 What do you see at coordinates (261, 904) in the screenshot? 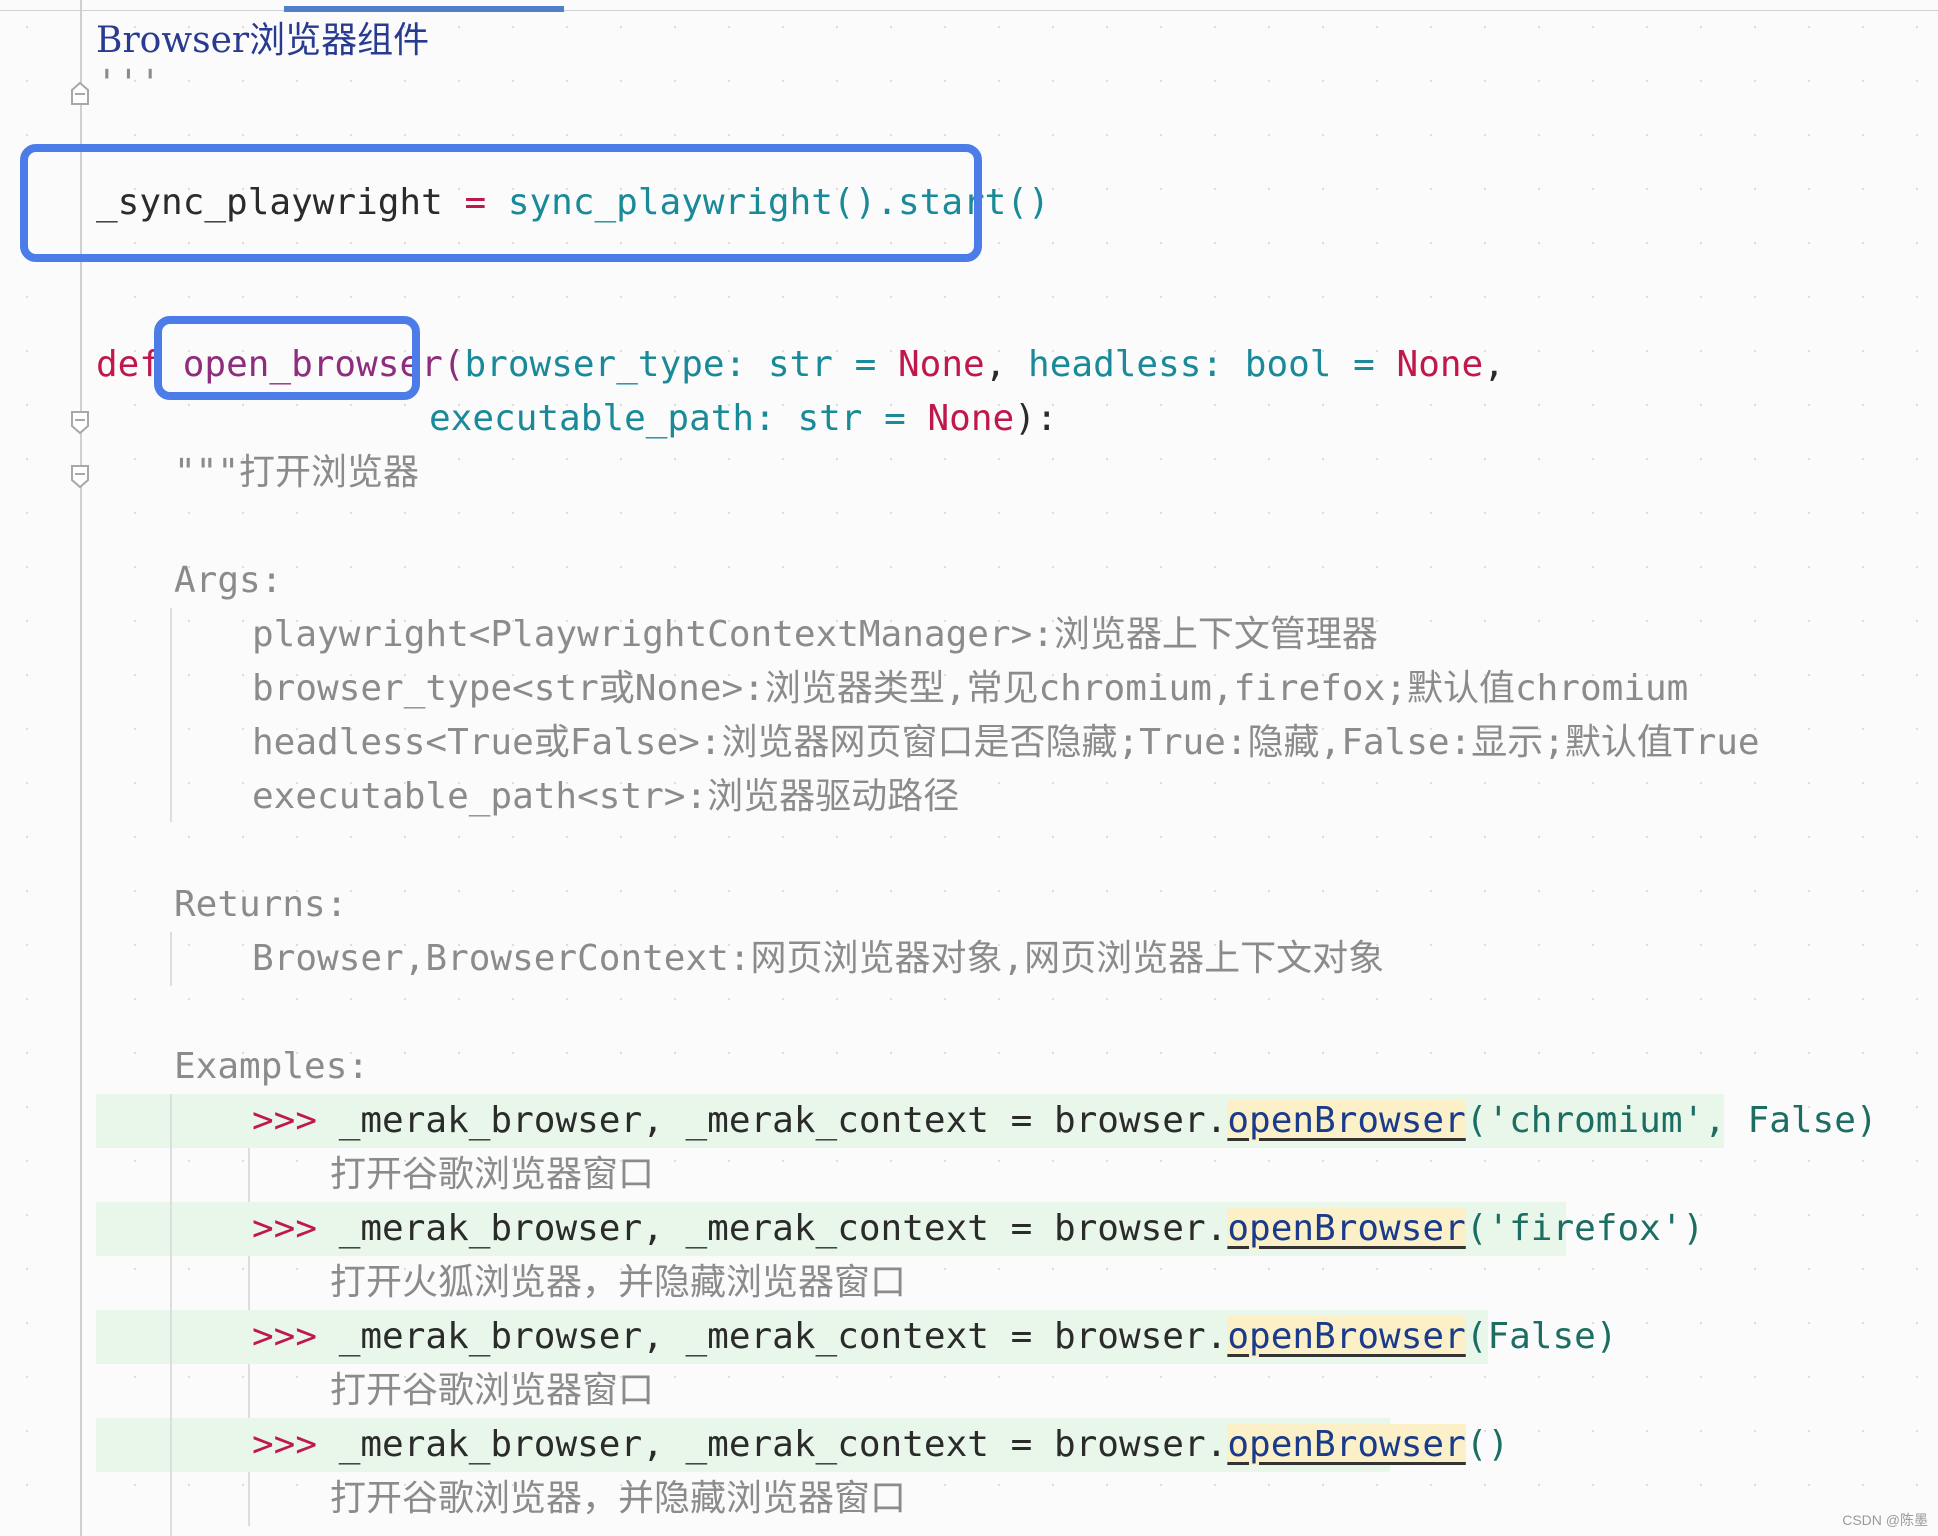
I see `returns-label: Returns:` at bounding box center [261, 904].